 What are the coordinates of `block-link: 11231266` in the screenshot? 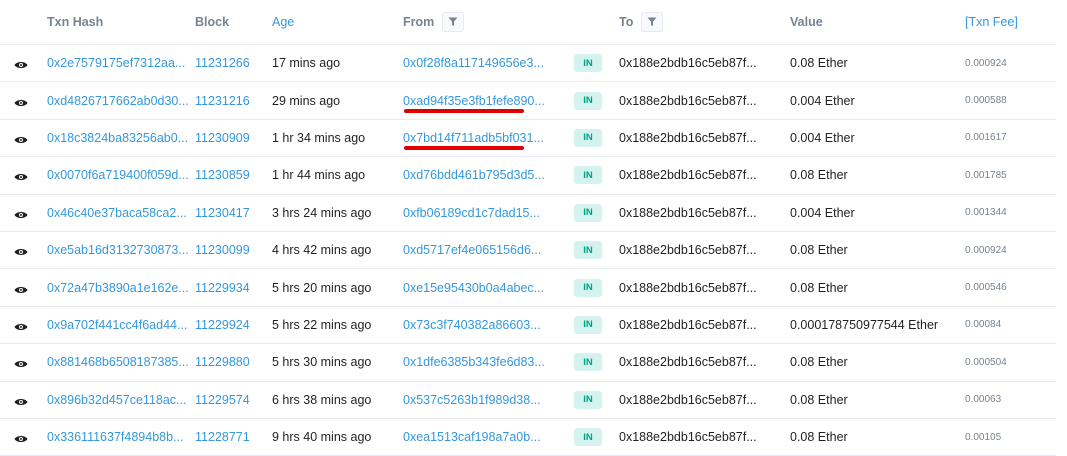 It's located at (222, 63).